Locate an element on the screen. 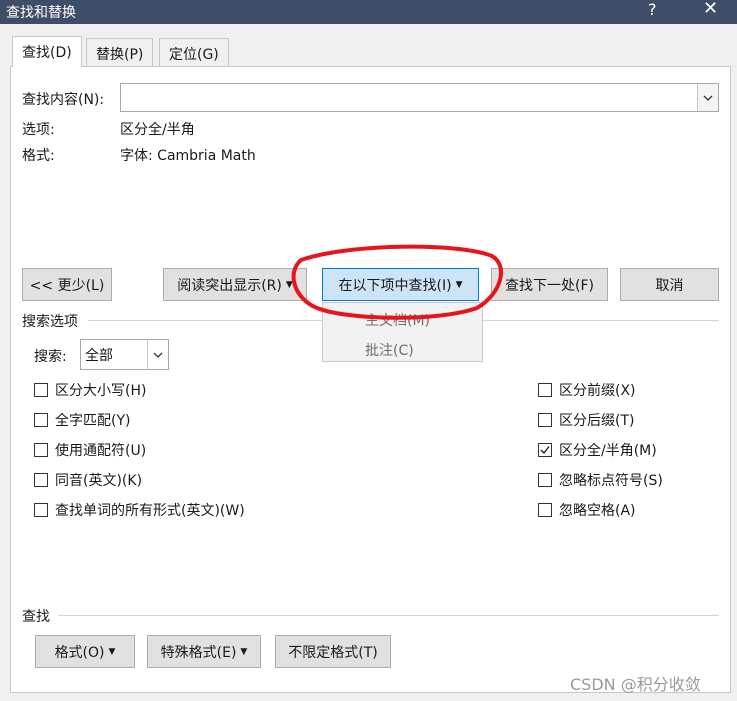  less-button: << 更少(L) is located at coordinates (67, 284).